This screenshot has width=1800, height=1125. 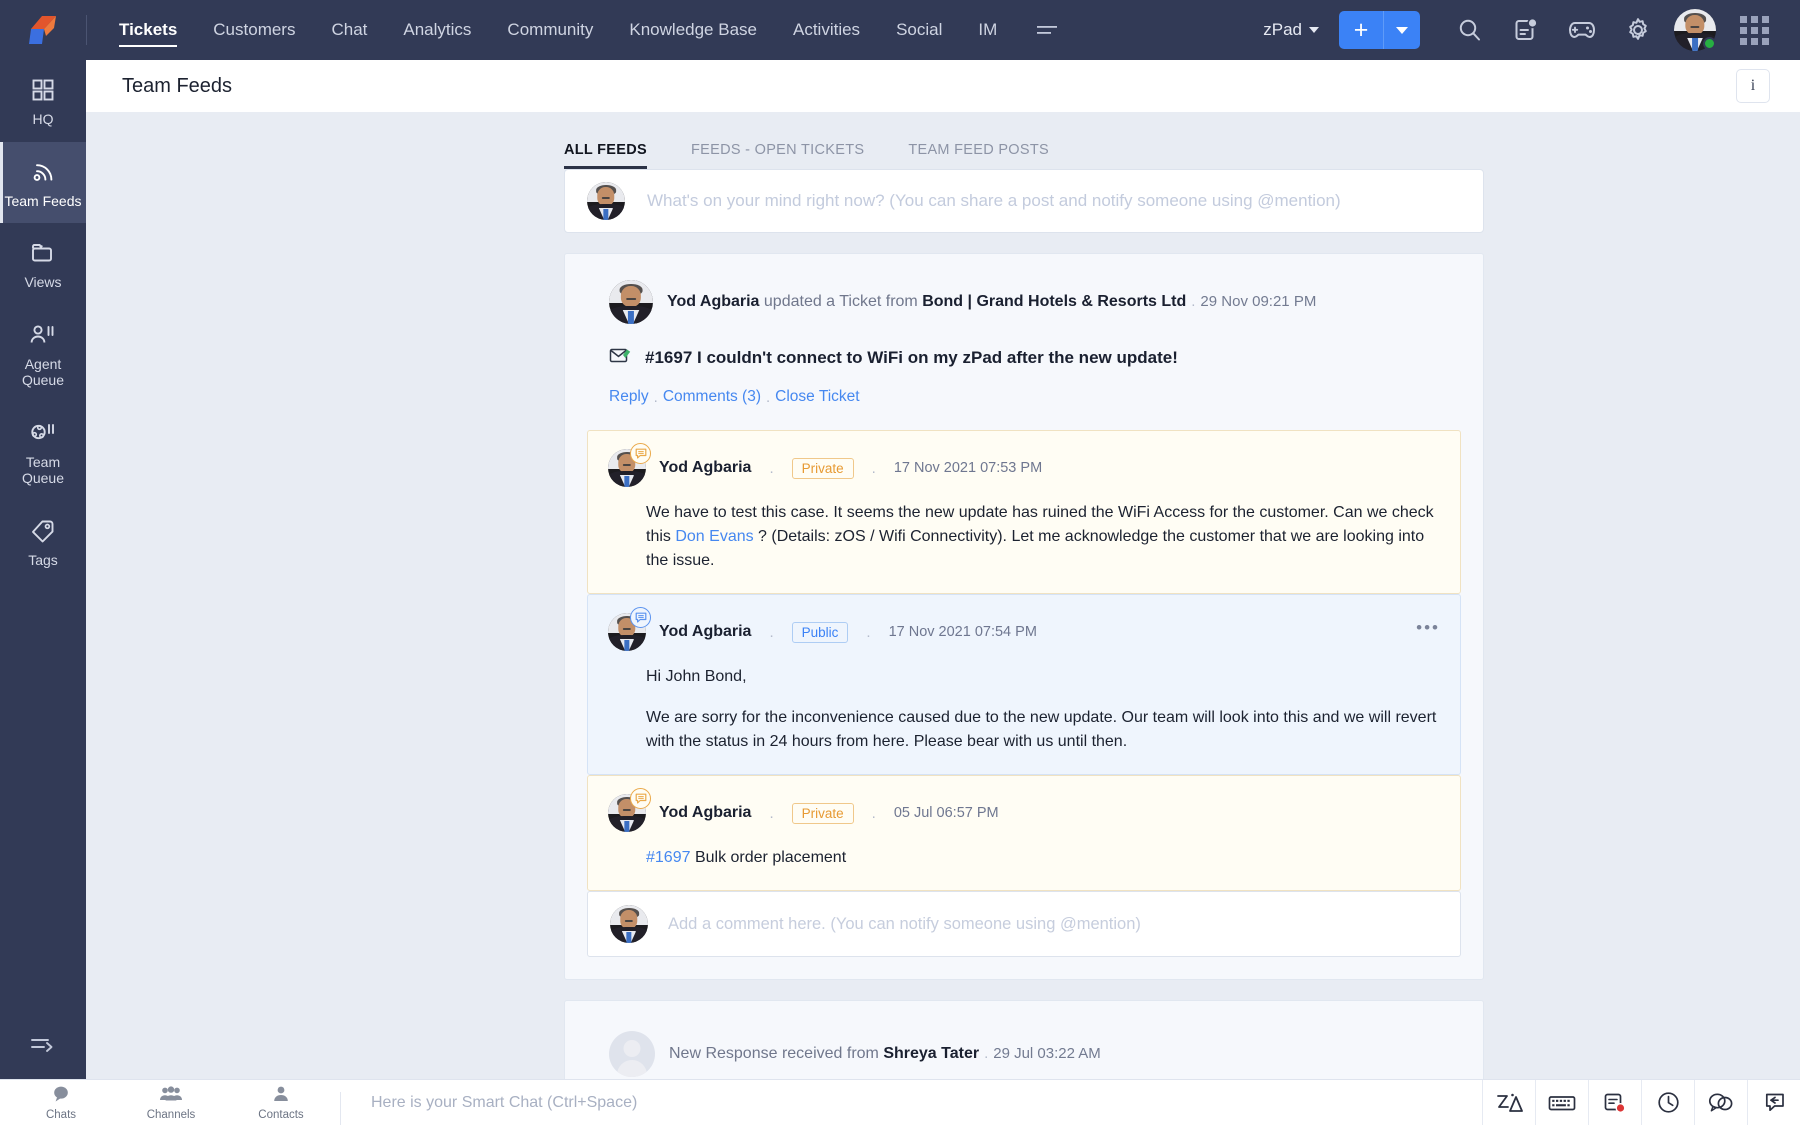 What do you see at coordinates (1526, 30) in the screenshot?
I see `notes-notification-icon` at bounding box center [1526, 30].